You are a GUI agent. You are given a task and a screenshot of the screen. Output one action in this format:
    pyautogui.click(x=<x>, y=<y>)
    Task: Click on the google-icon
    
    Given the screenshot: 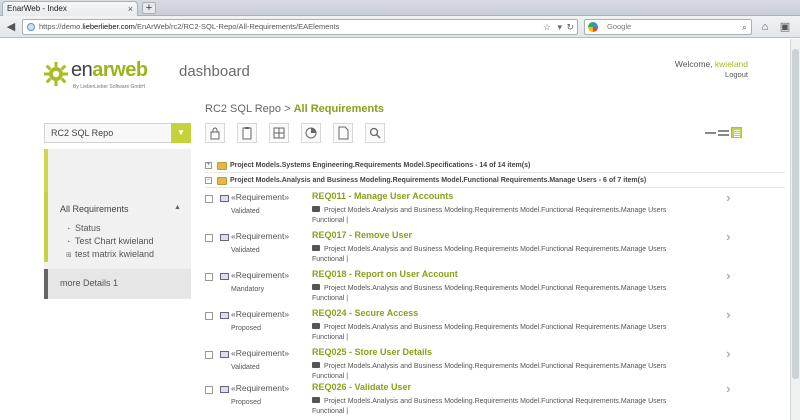 What is the action you would take?
    pyautogui.click(x=593, y=27)
    